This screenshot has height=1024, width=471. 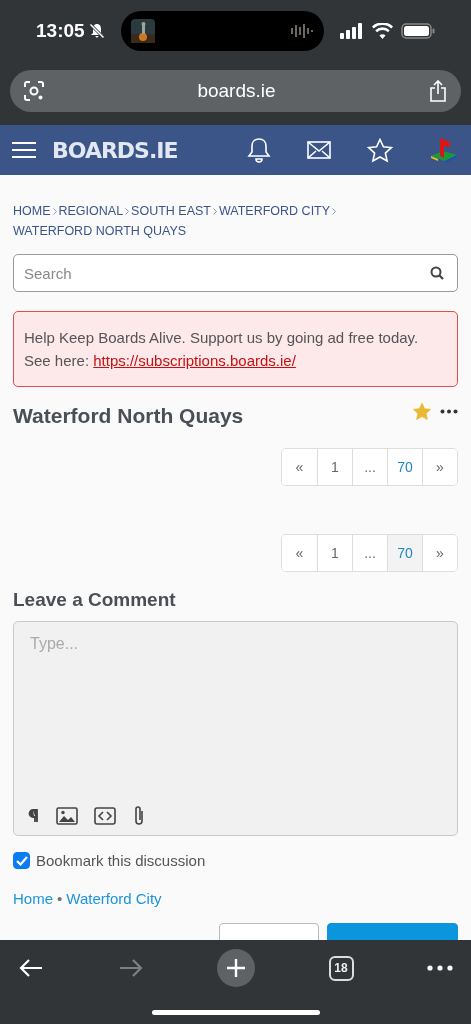 What do you see at coordinates (259, 150) in the screenshot?
I see `bell-icon` at bounding box center [259, 150].